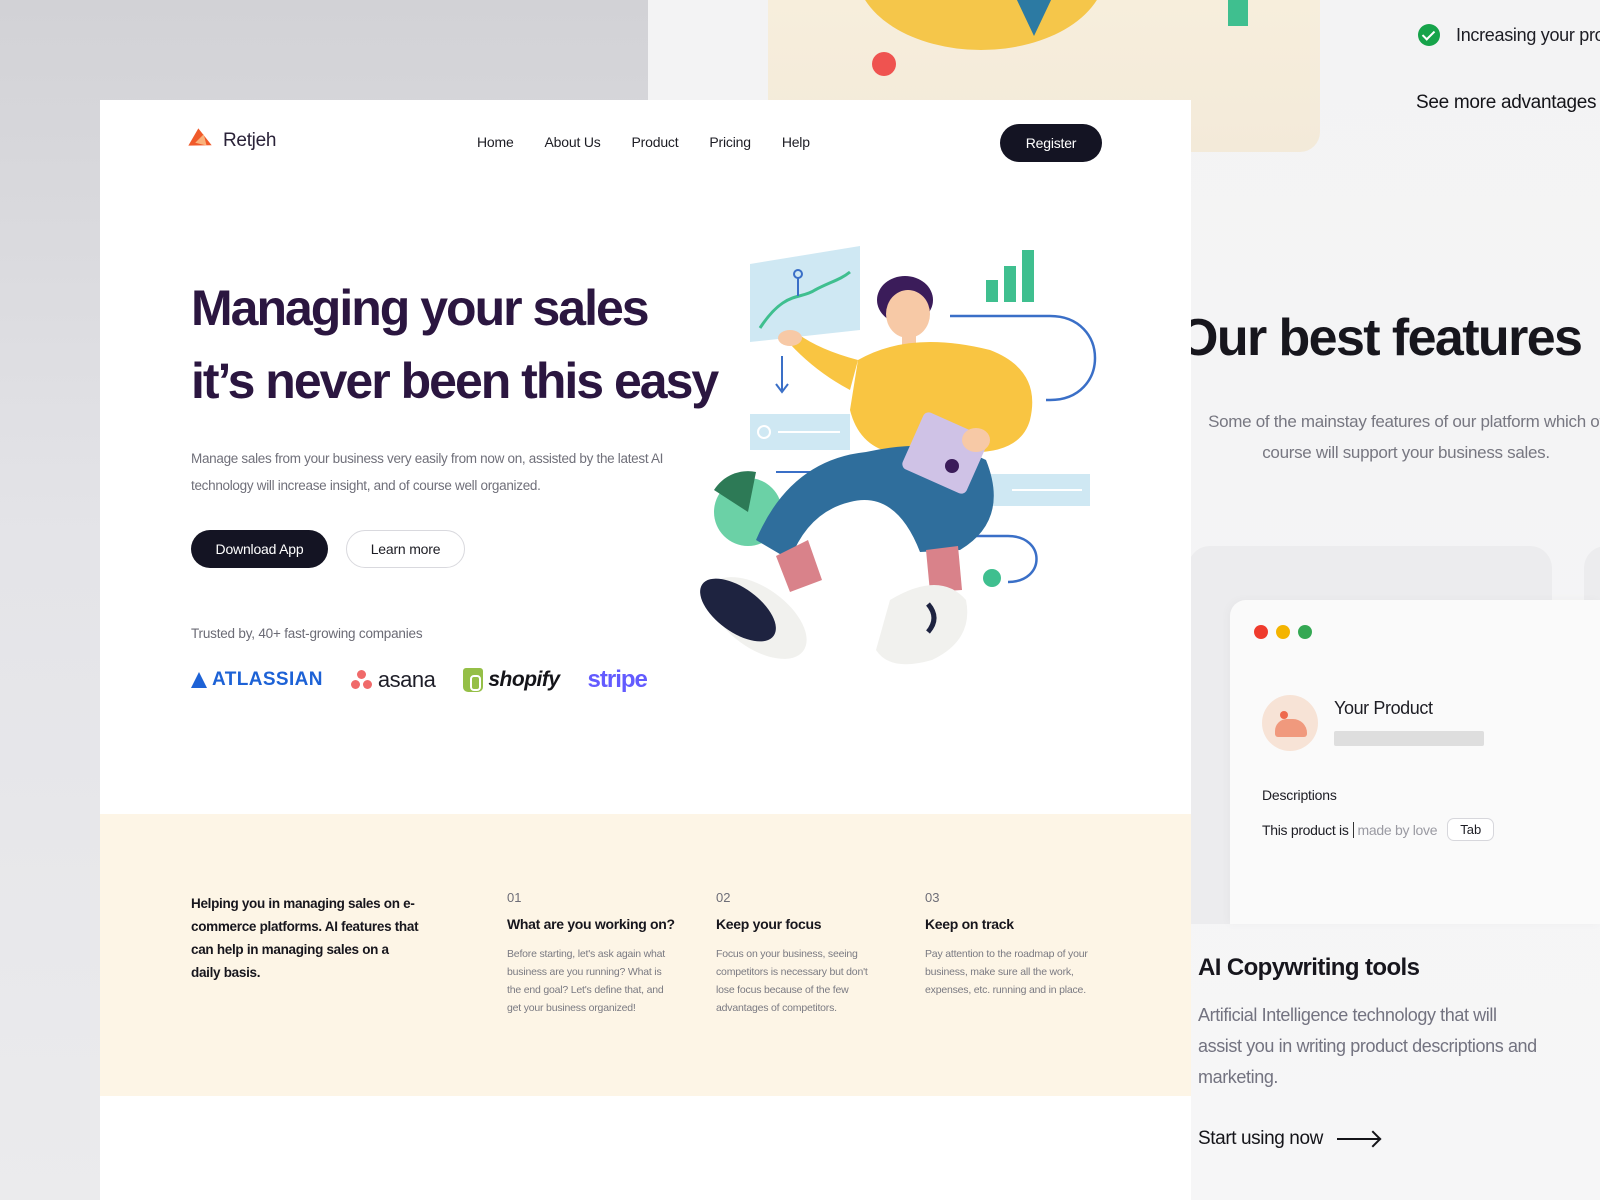  I want to click on main-nav: Home About Us Product Pricing Help, so click(643, 142).